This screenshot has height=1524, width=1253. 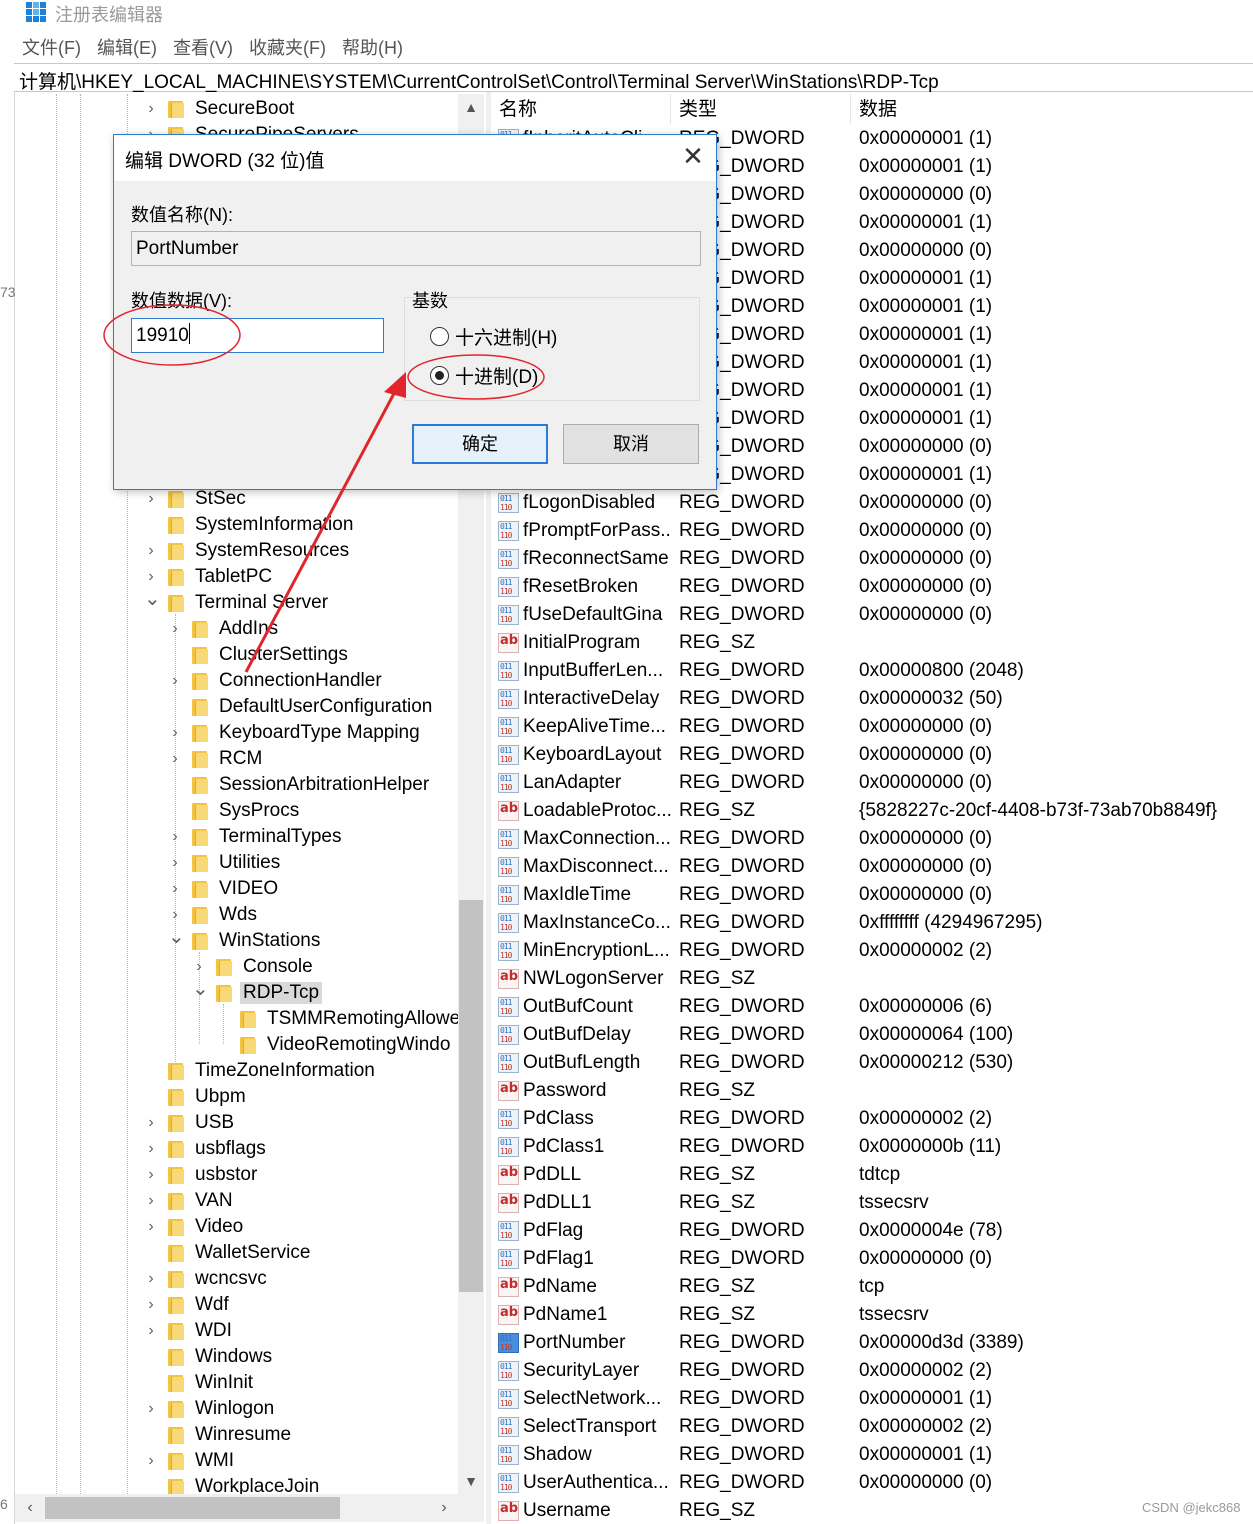 I want to click on tree-item: › TerminalTypes, so click(x=256, y=837).